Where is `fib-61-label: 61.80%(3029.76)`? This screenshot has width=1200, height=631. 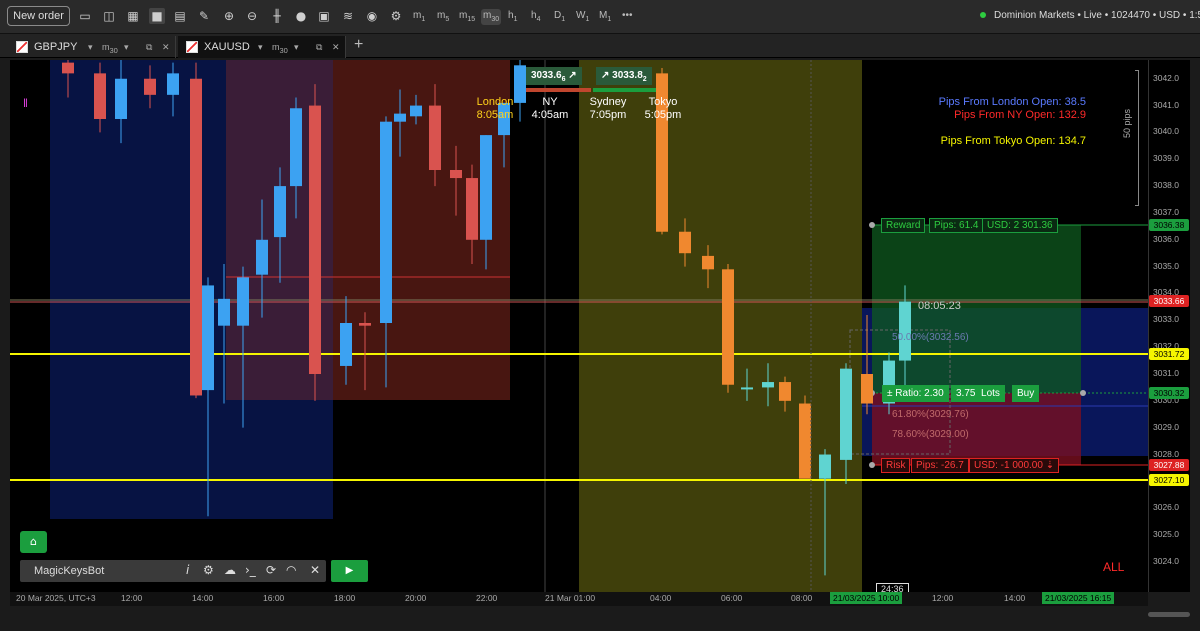 fib-61-label: 61.80%(3029.76) is located at coordinates (930, 414).